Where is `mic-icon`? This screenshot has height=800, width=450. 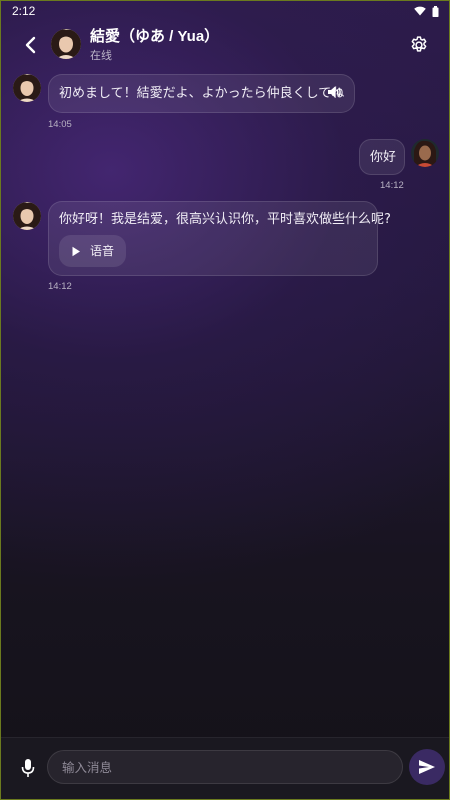 mic-icon is located at coordinates (28, 768).